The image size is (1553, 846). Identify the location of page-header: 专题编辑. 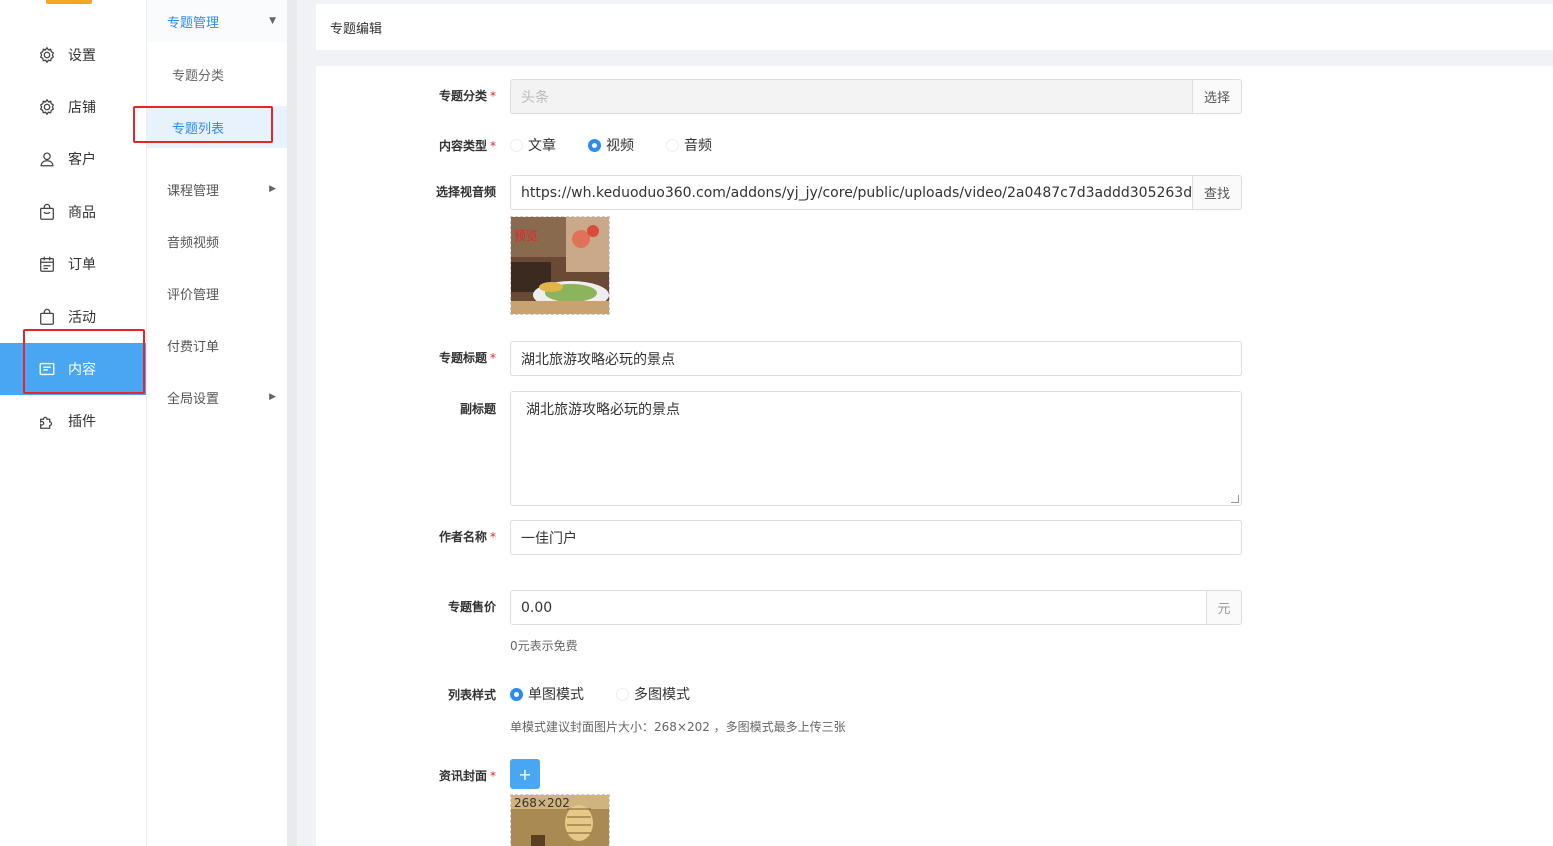
(934, 27).